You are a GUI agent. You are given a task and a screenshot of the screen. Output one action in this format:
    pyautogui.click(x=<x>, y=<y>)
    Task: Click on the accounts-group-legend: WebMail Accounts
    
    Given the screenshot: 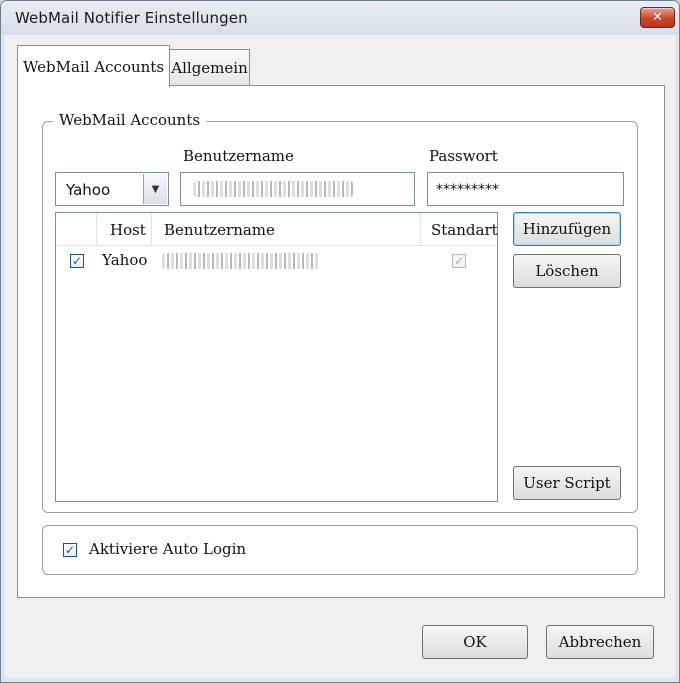 What is the action you would take?
    pyautogui.click(x=130, y=120)
    